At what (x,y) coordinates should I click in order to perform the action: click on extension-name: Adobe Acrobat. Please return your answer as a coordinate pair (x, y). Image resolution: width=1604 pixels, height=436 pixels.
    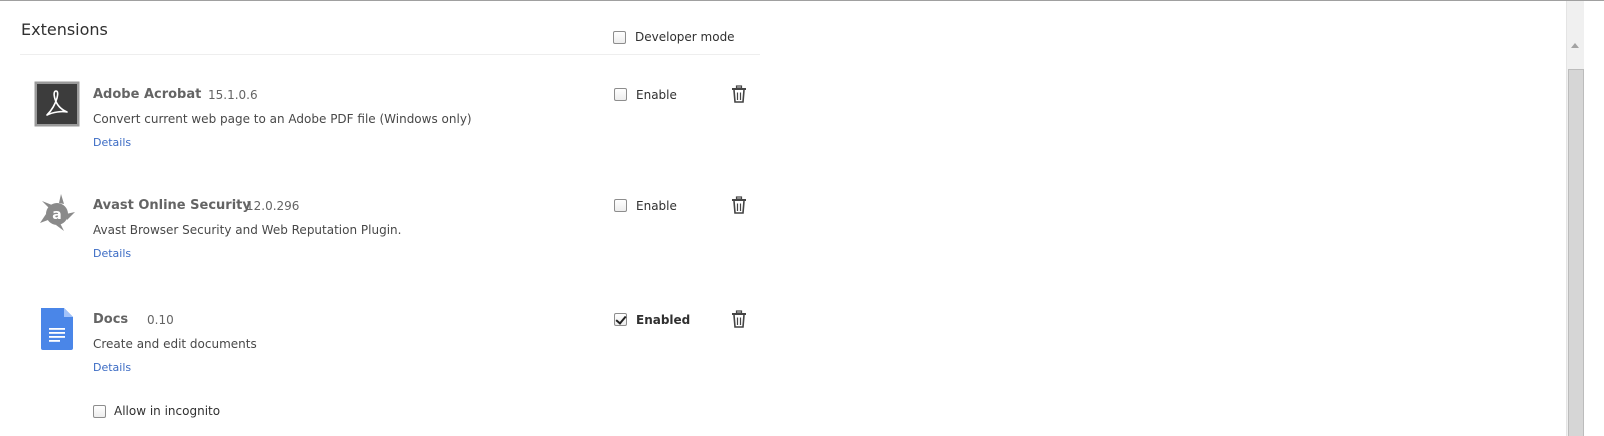
    Looking at the image, I should click on (147, 94).